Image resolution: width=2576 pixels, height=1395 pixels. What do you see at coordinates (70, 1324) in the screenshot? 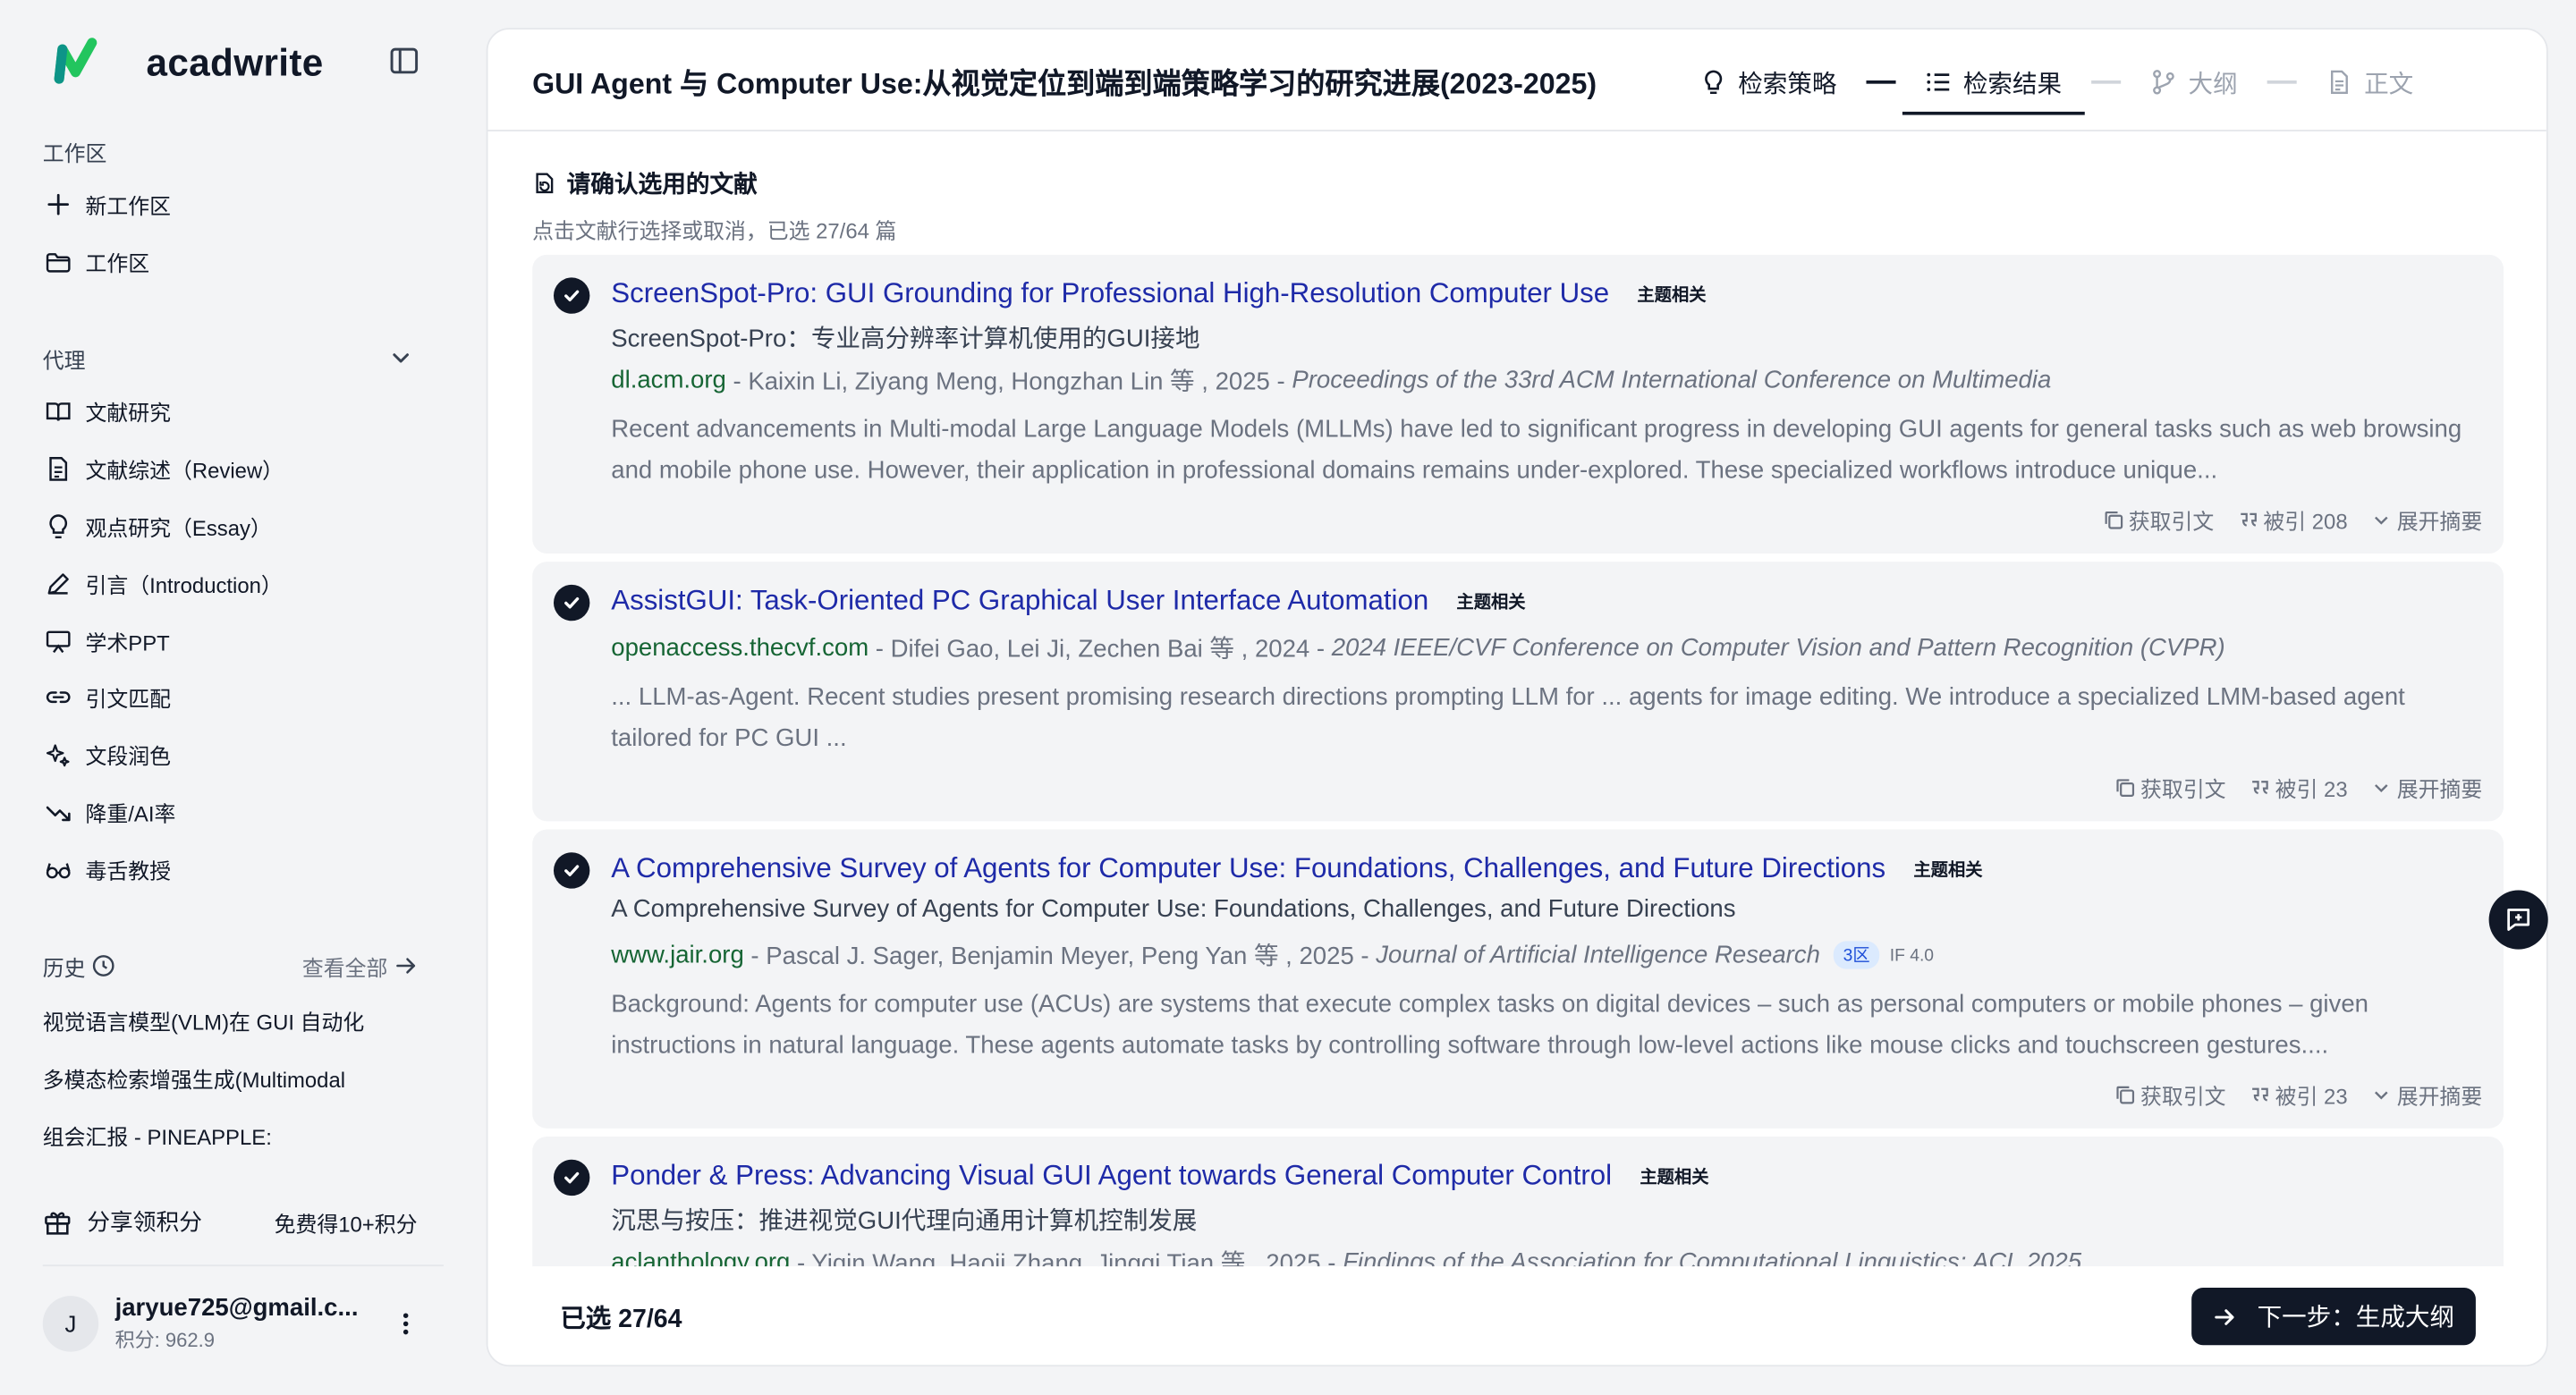
I see `avatar: J` at bounding box center [70, 1324].